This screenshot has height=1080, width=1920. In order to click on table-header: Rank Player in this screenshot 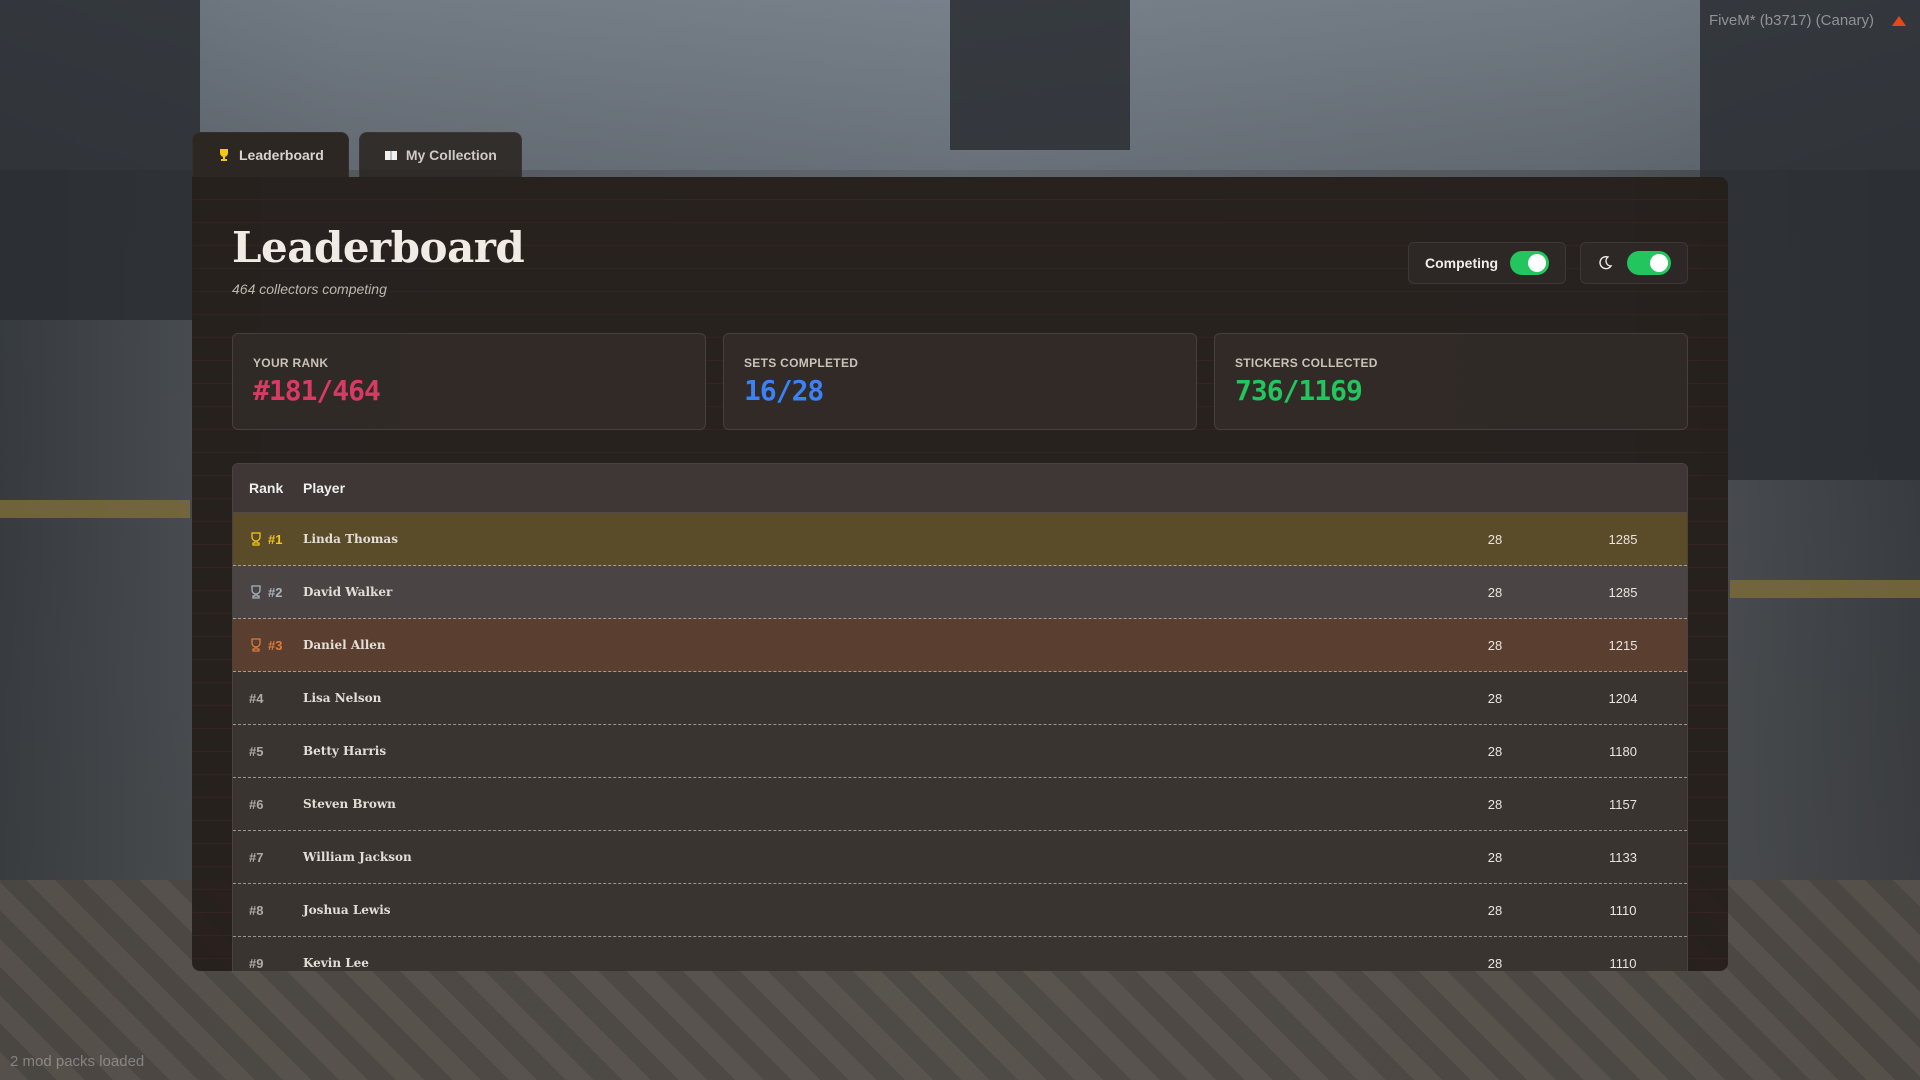, I will do `click(960, 488)`.